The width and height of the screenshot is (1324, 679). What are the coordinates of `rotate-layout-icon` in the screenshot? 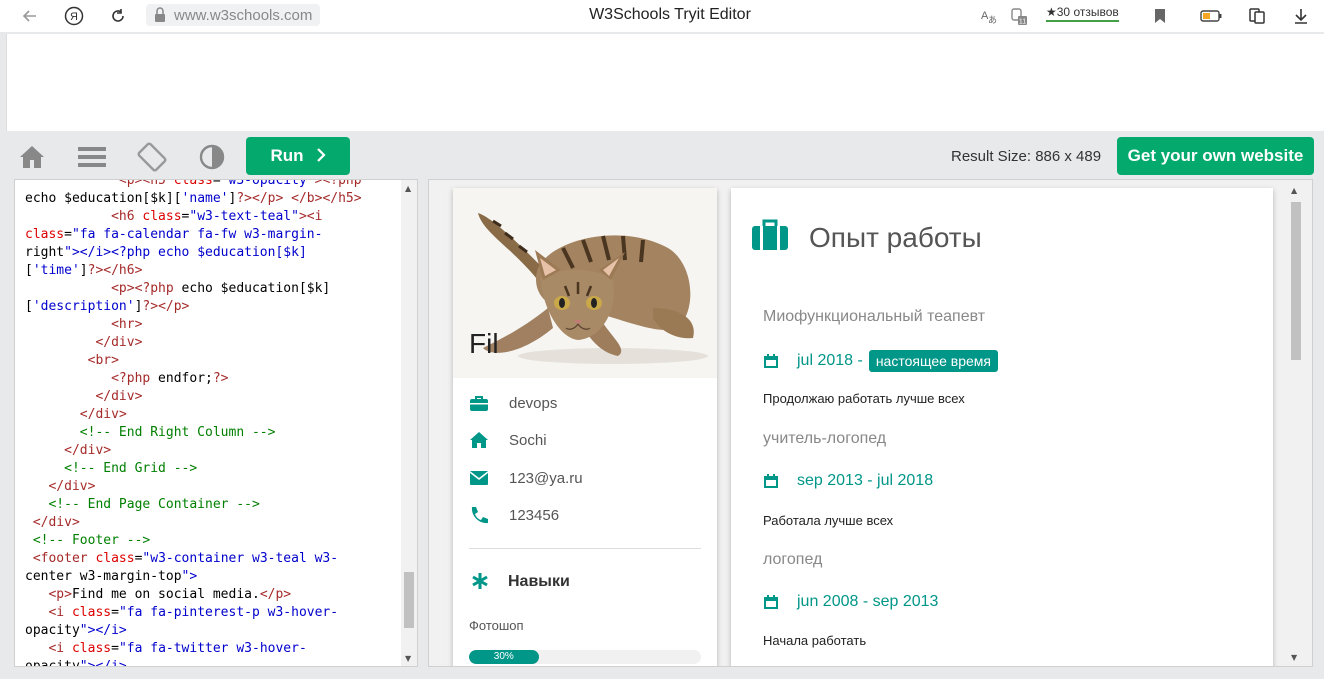 It's located at (152, 157).